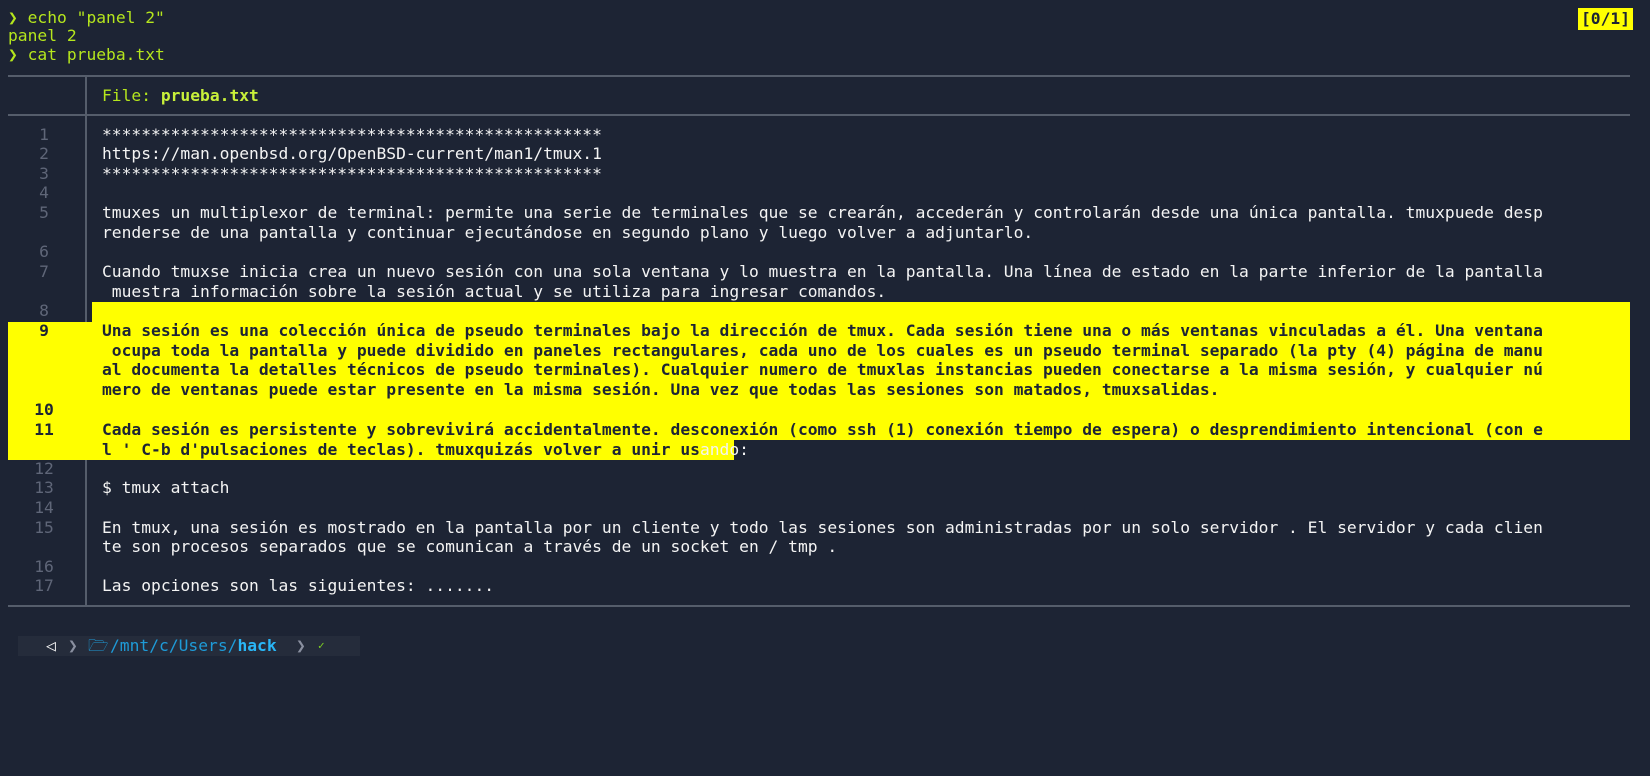 This screenshot has height=776, width=1650. I want to click on content-line-unselected-part: ando:, so click(724, 449).